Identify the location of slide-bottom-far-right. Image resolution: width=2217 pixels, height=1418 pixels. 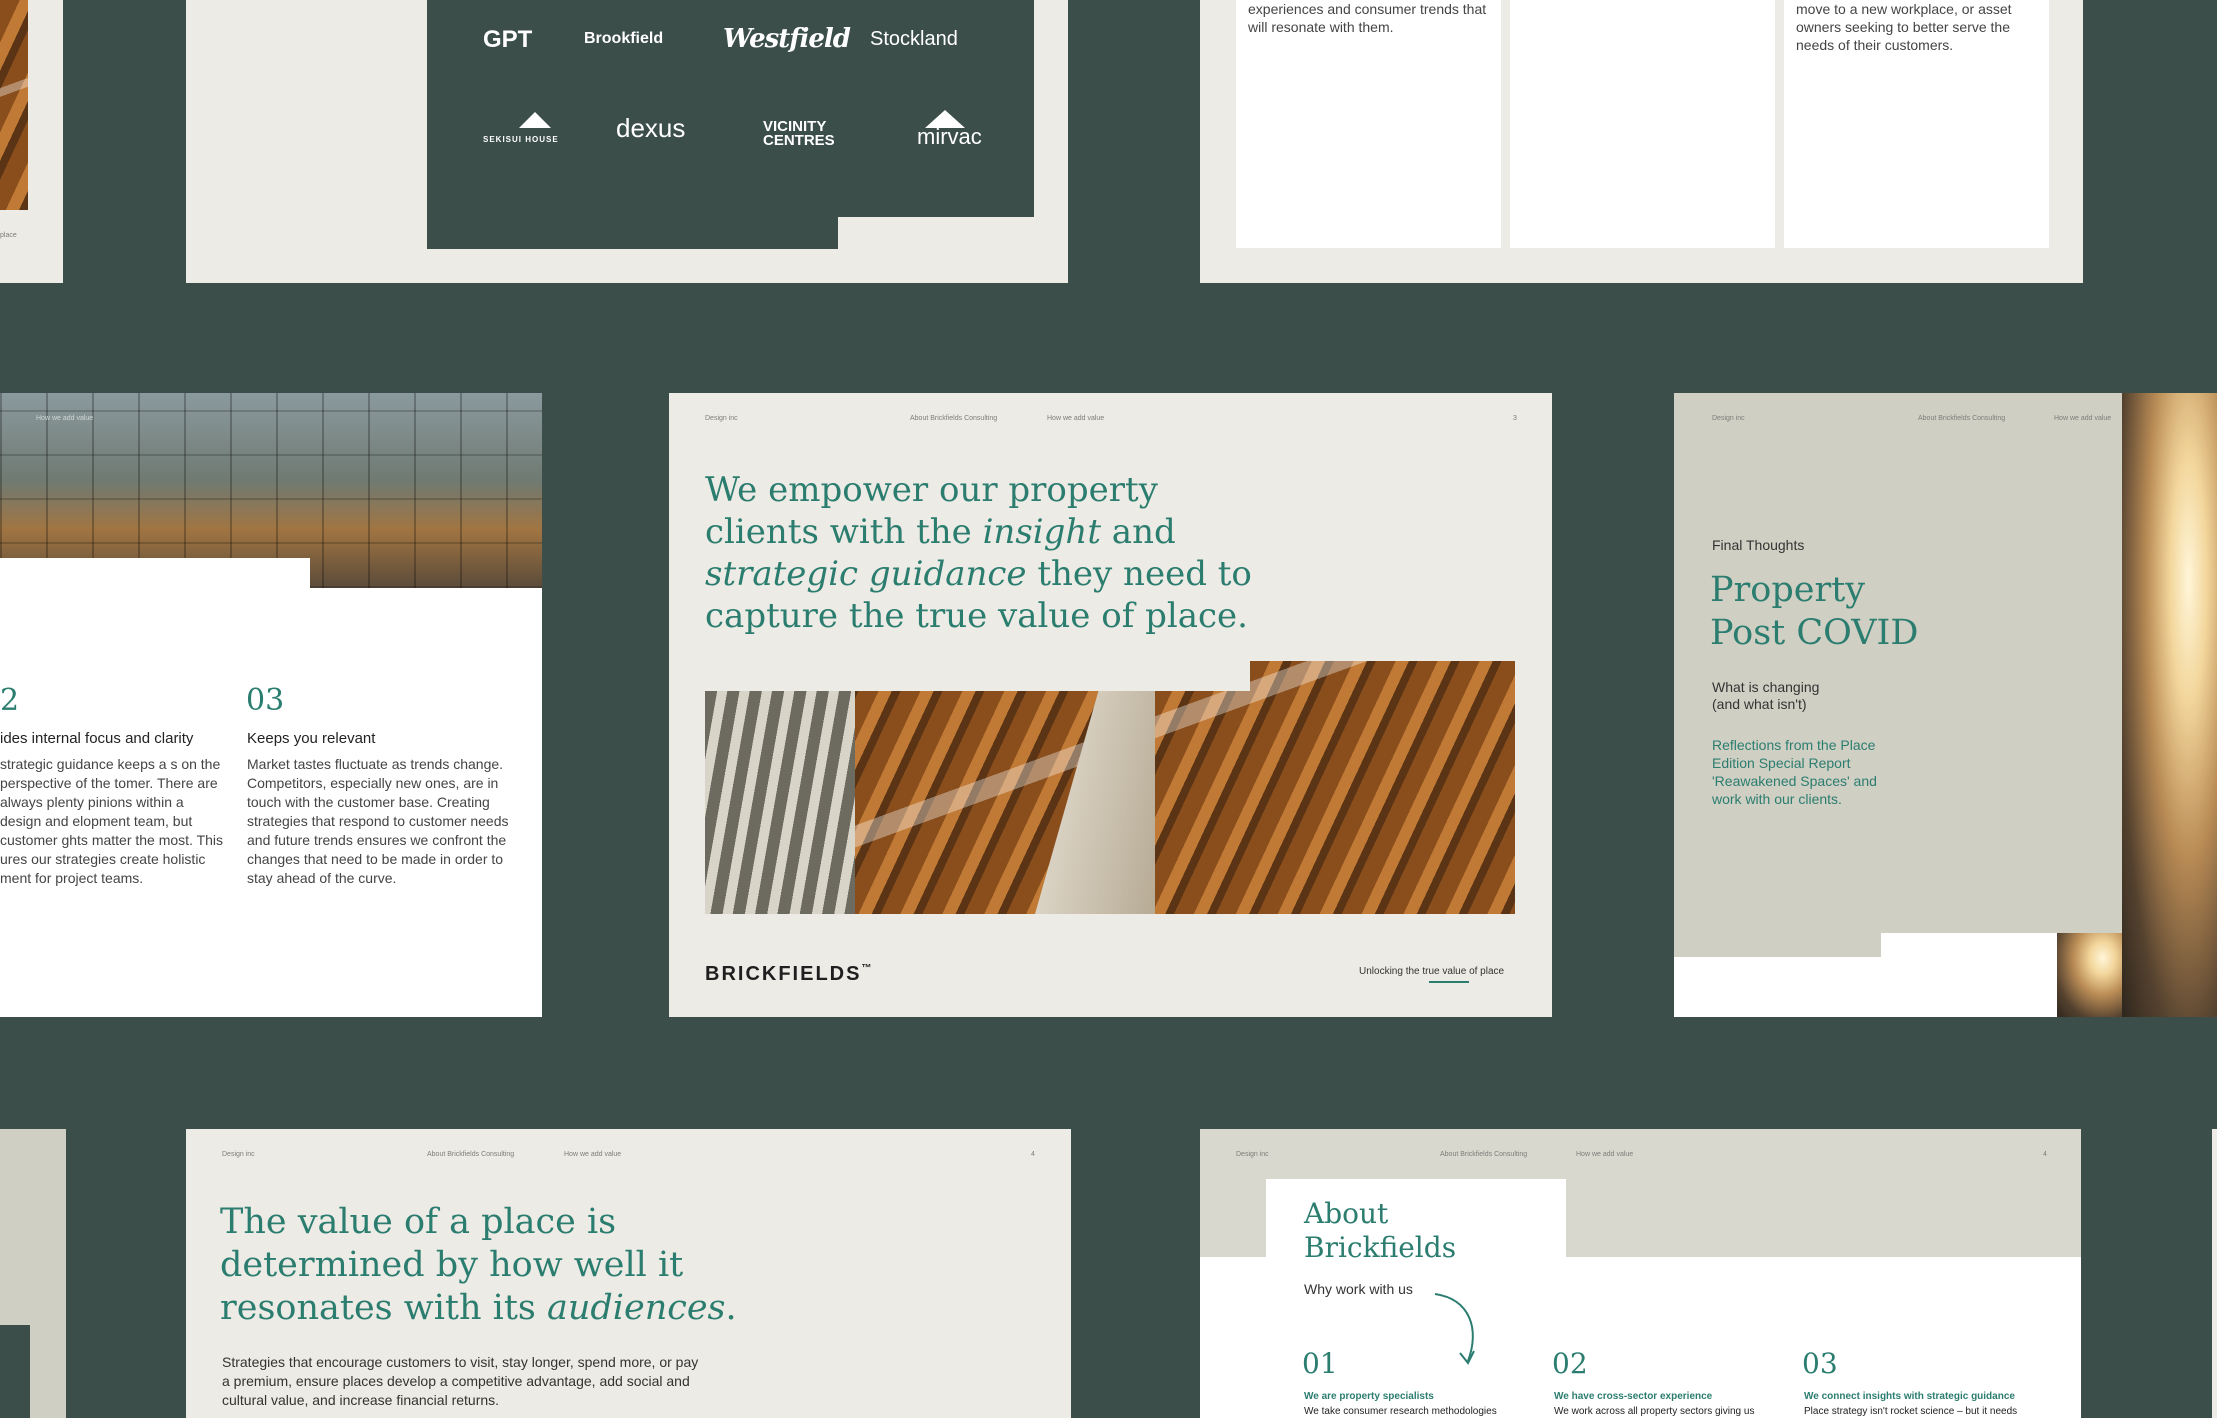
(2214, 1273).